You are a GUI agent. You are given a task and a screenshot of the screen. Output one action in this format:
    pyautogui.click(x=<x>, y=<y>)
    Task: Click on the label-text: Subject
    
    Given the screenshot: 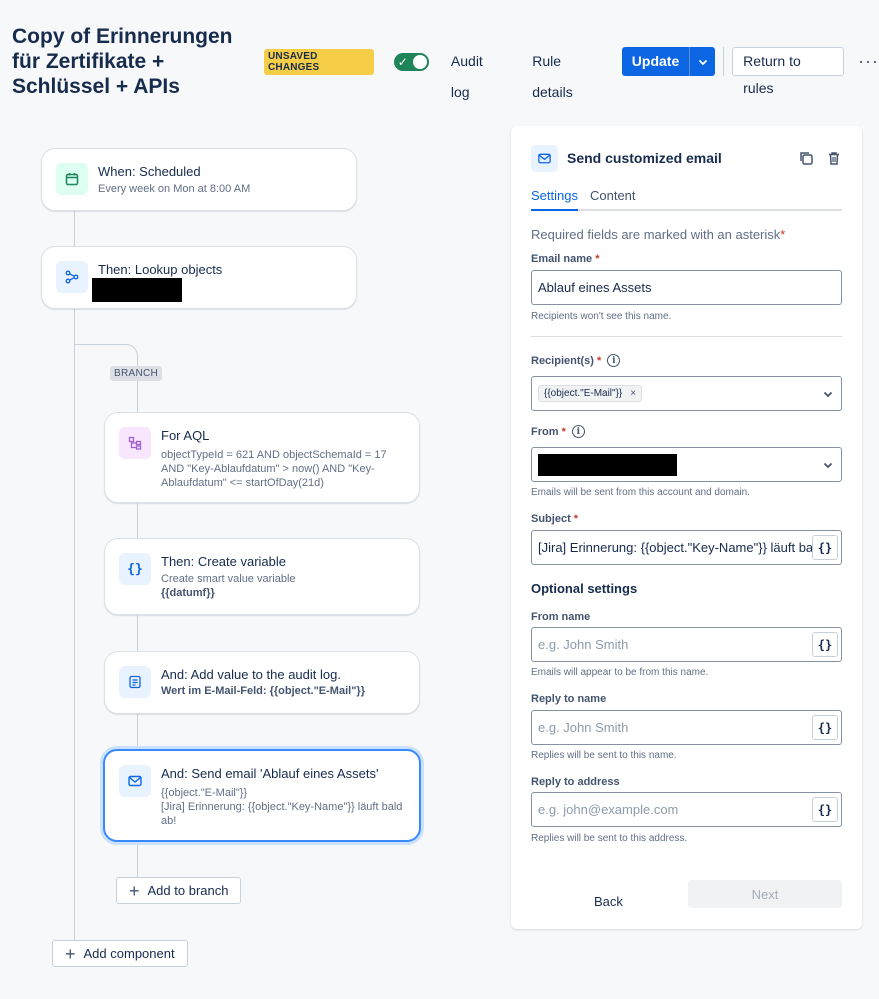 What is the action you would take?
    pyautogui.click(x=551, y=519)
    